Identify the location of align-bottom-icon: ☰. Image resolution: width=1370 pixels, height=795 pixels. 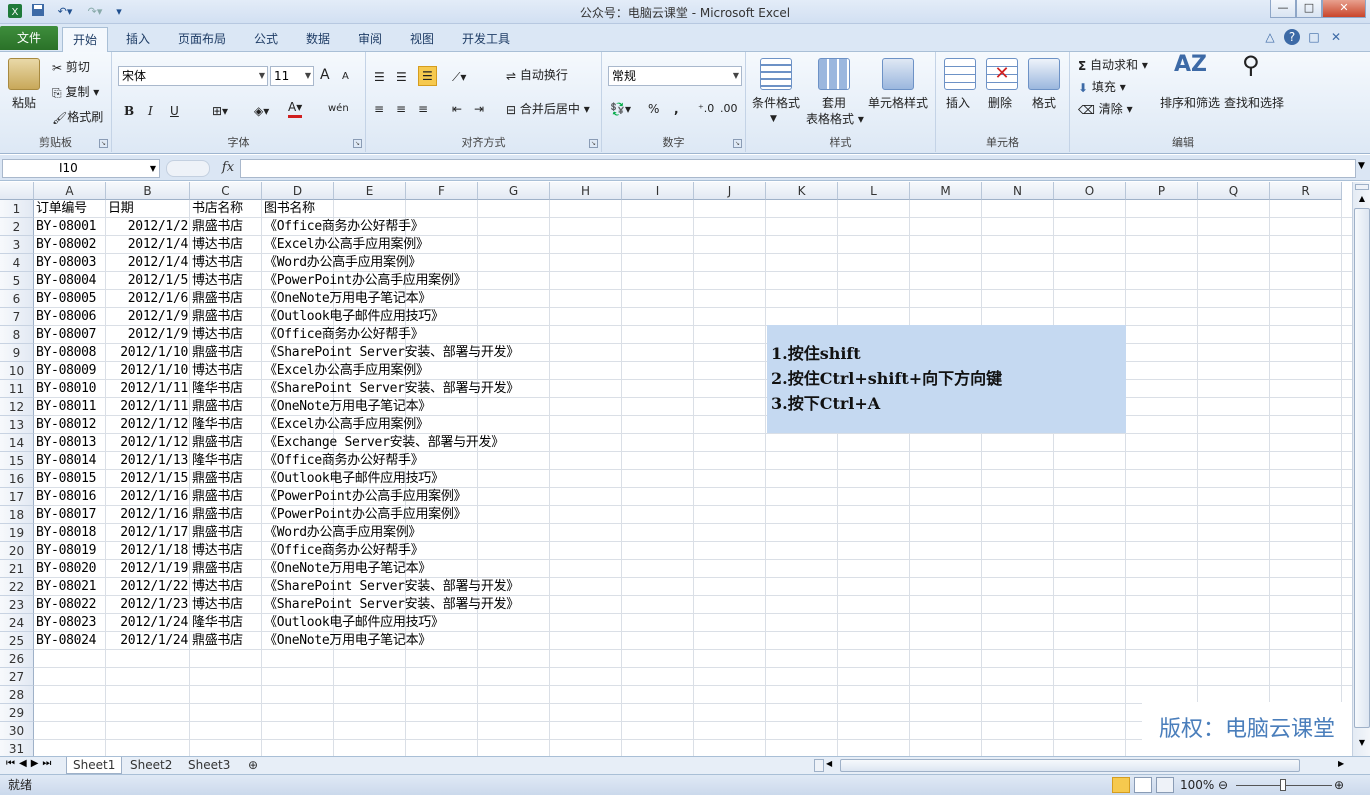
(427, 76).